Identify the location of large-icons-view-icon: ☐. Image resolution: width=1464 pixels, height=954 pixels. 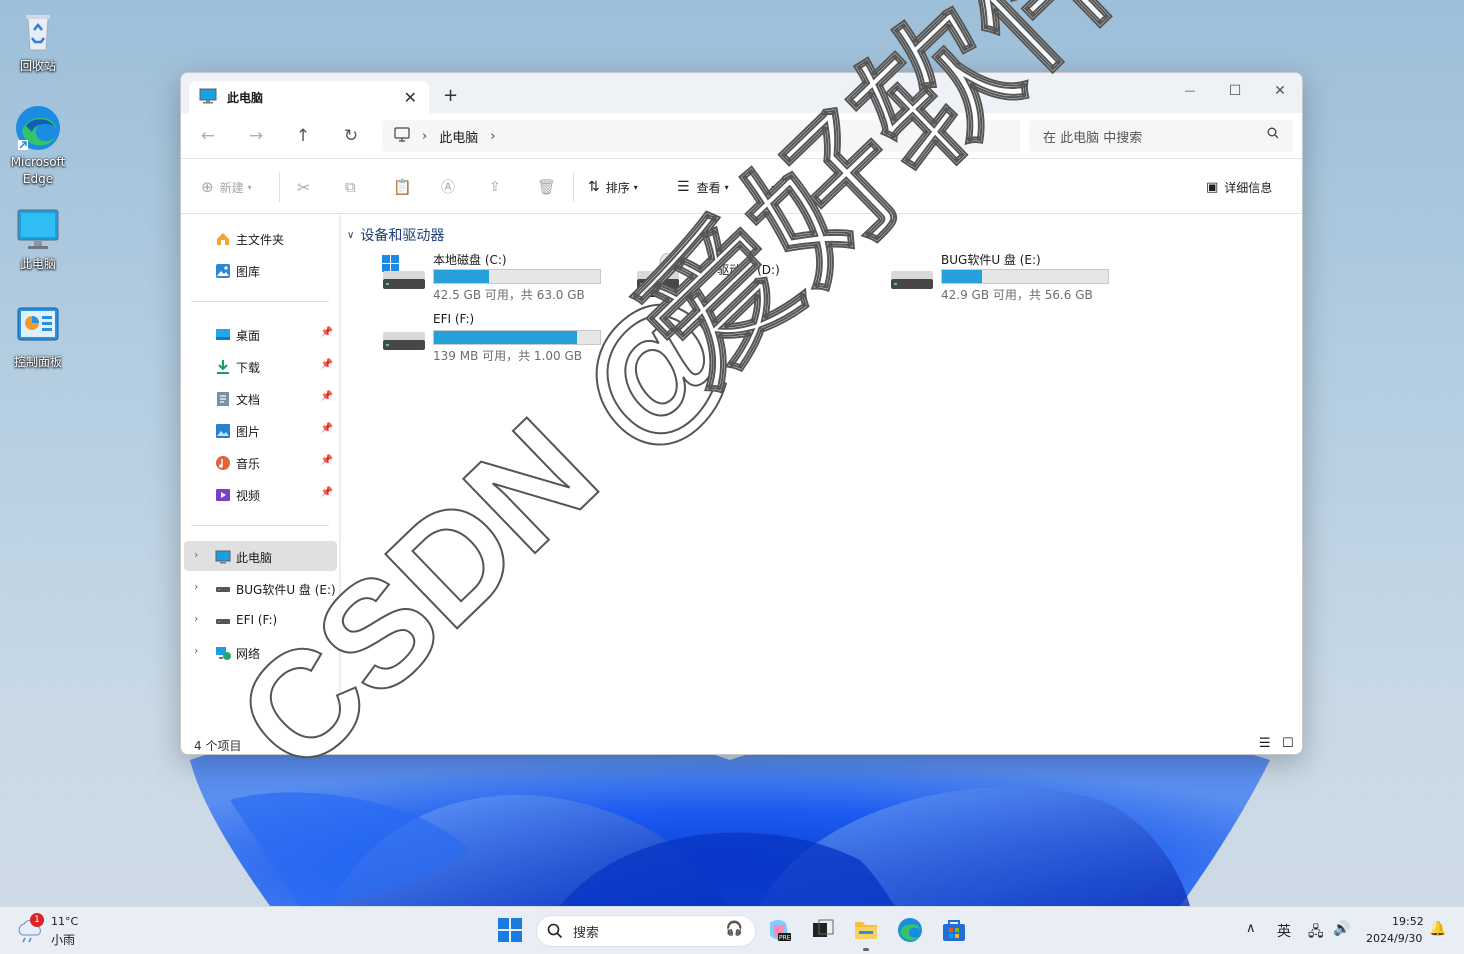
(1288, 743).